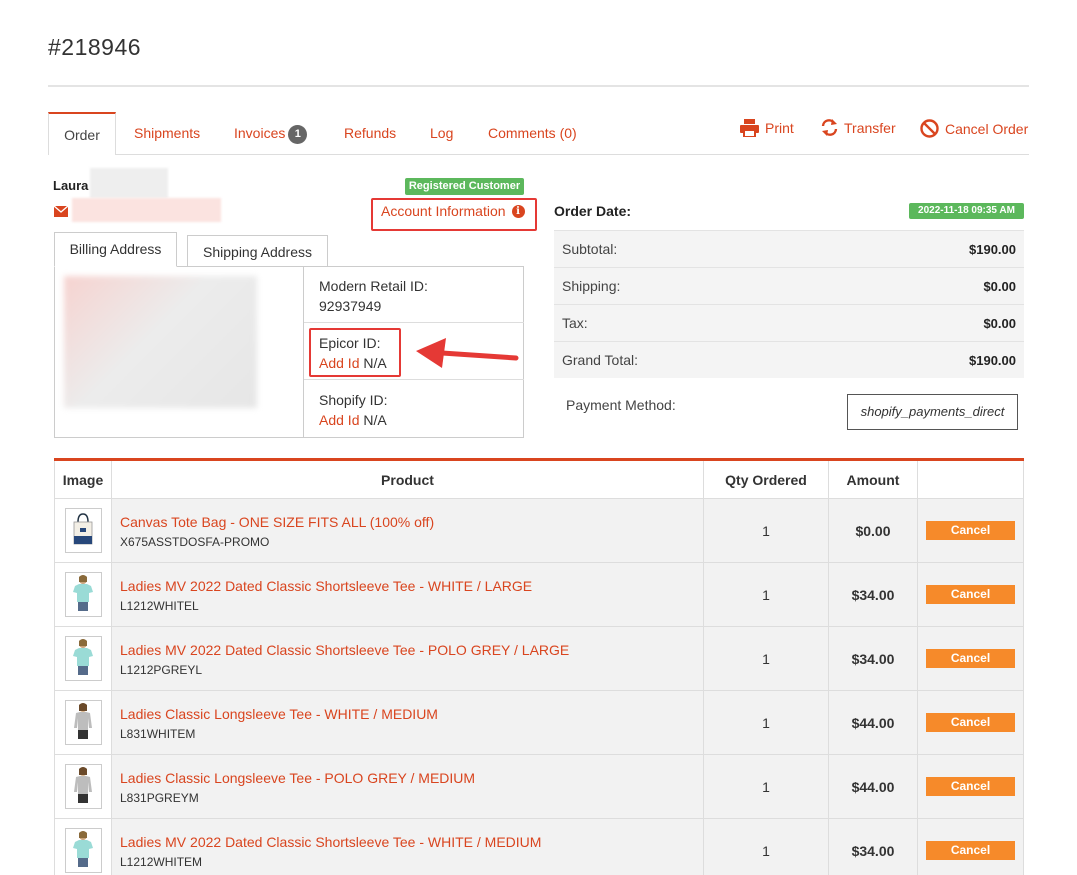 The image size is (1077, 875). What do you see at coordinates (538, 86) in the screenshot?
I see `header-divider` at bounding box center [538, 86].